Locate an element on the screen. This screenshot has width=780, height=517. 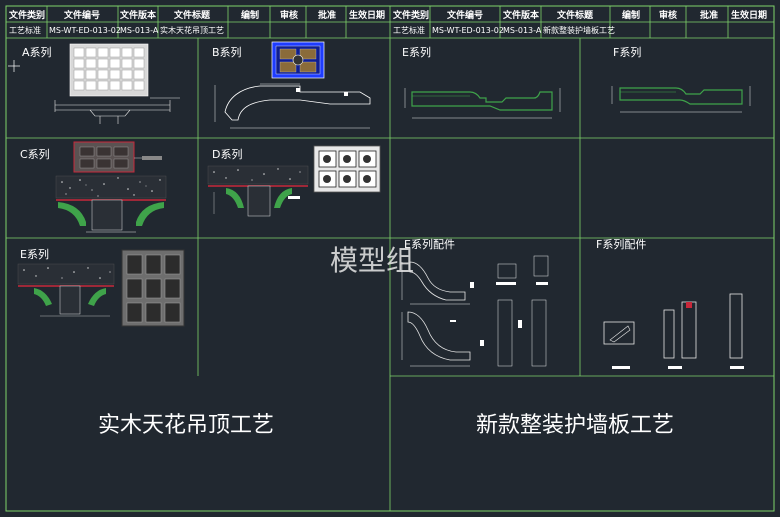
header-left-values: 工艺标准 MS-WT-ED-013-02 MS-013-A 实木天花吊顶工艺 is located at coordinates (116, 30).